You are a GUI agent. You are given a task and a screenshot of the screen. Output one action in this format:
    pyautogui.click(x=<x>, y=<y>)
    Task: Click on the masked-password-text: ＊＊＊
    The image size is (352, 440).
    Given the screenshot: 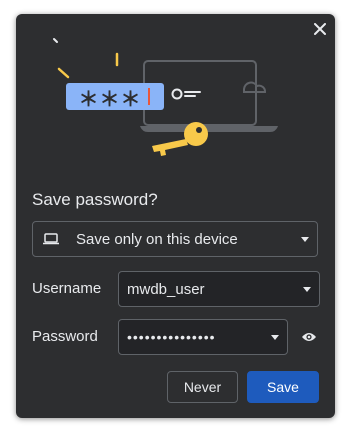 What is the action you would take?
    pyautogui.click(x=110, y=99)
    